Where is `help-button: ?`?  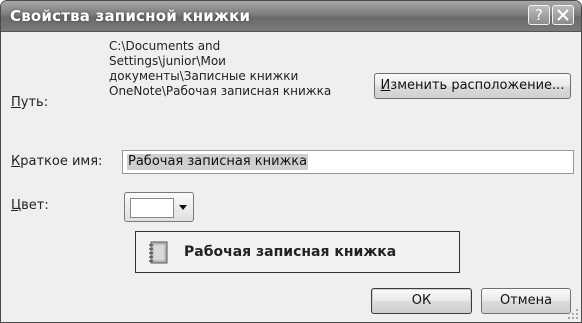 help-button: ? is located at coordinates (539, 15).